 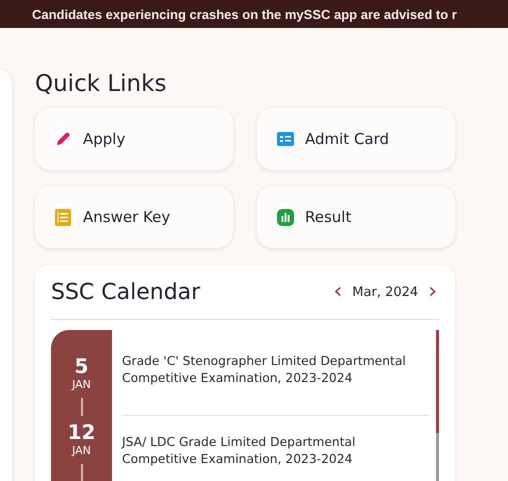 What do you see at coordinates (101, 84) in the screenshot?
I see `section-title: Quick Links` at bounding box center [101, 84].